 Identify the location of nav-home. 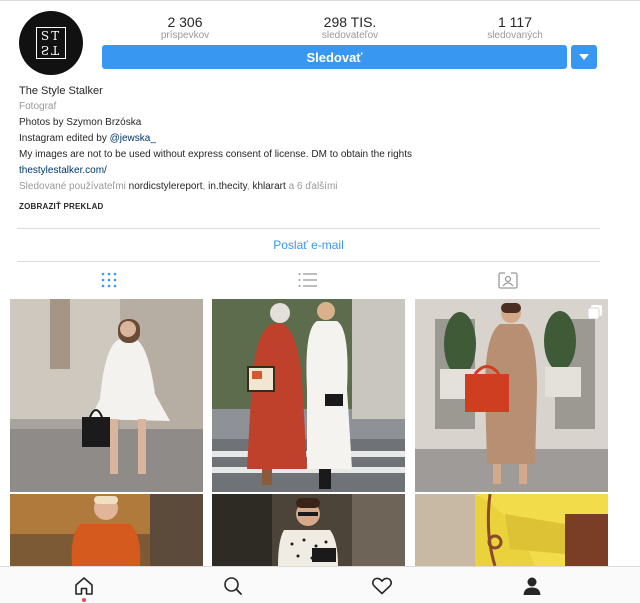
(84, 586).